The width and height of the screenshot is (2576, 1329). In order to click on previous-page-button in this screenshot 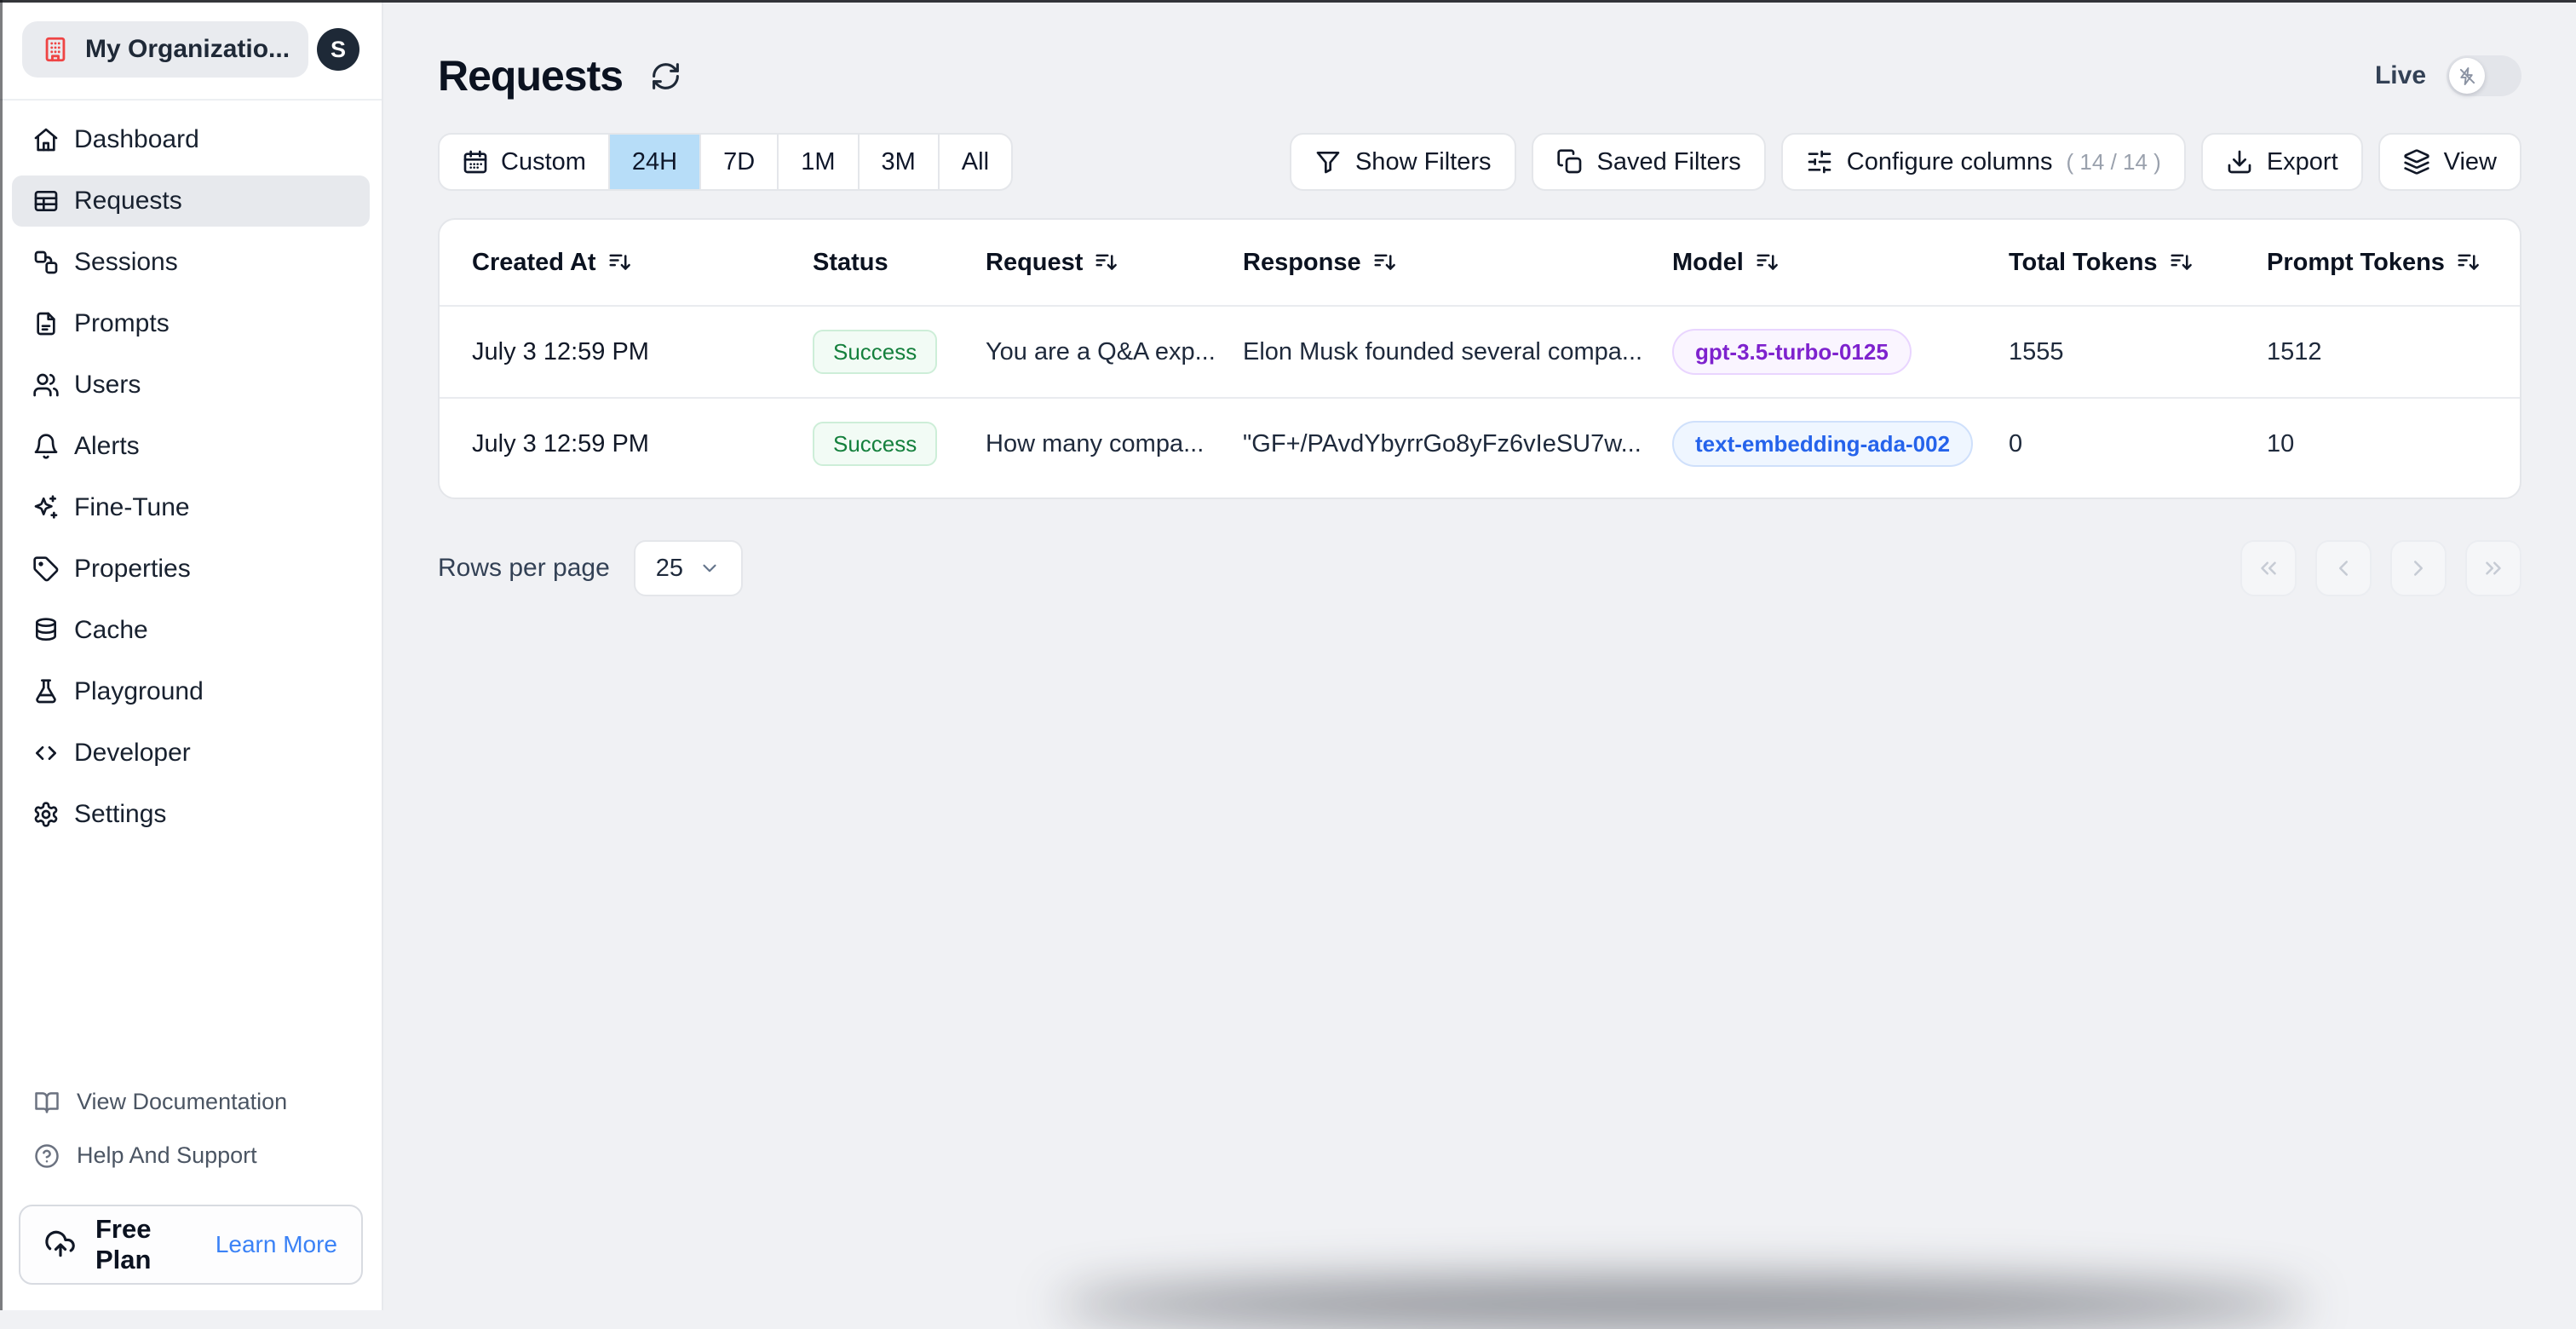, I will do `click(2343, 568)`.